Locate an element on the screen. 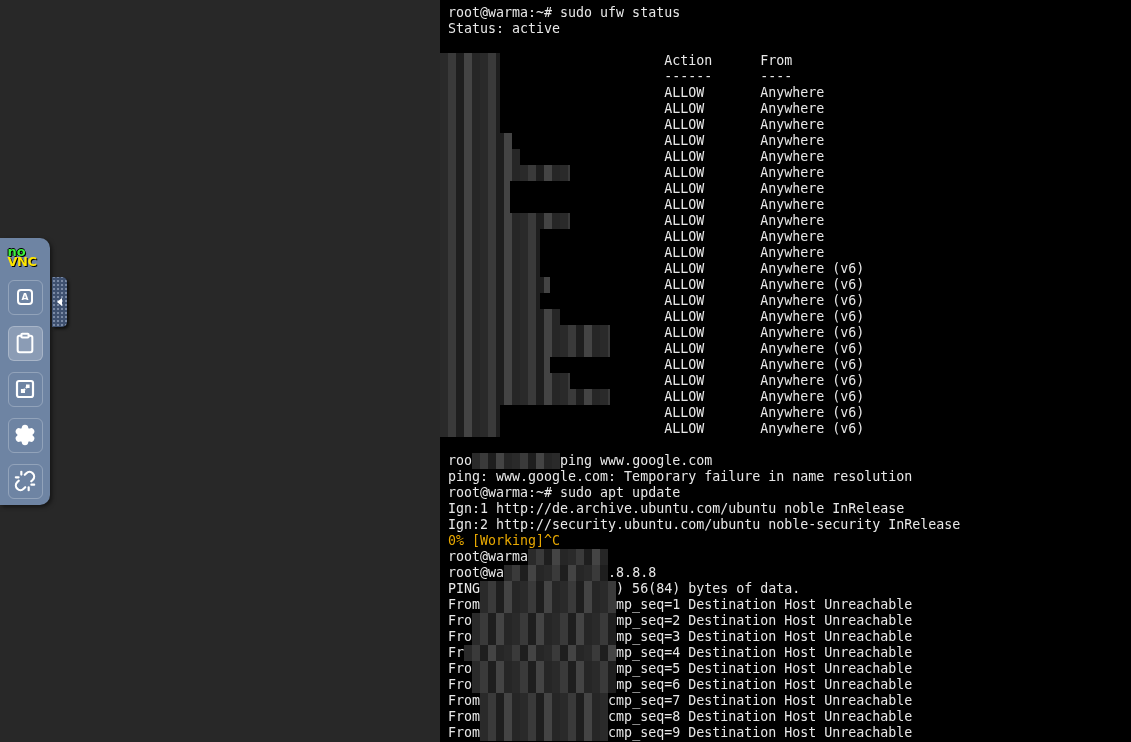  terminal-line: Fr is located at coordinates (456, 653).